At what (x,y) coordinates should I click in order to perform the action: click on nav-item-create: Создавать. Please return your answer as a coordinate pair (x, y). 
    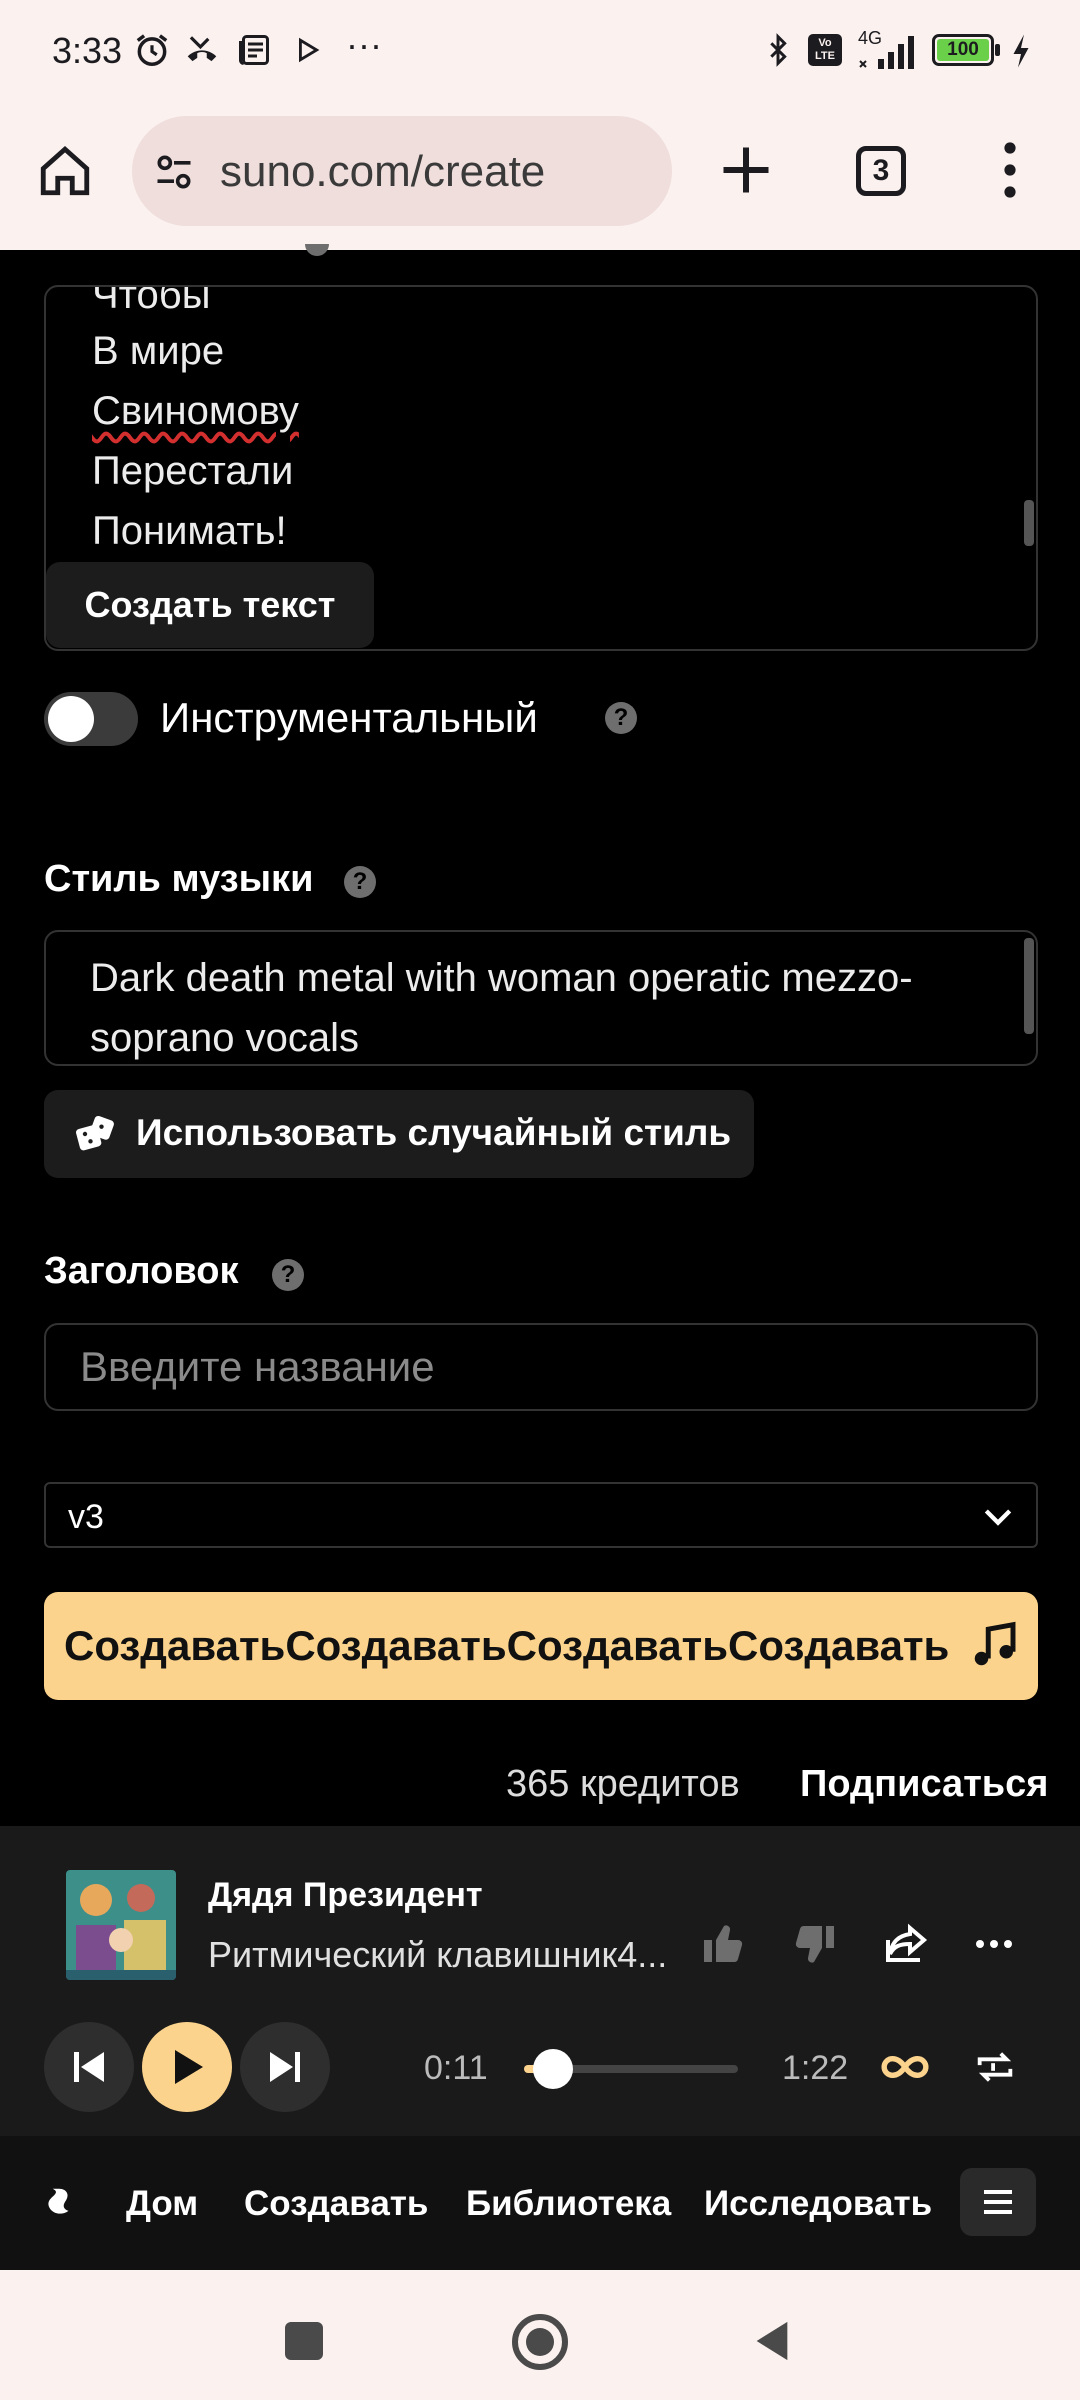
    Looking at the image, I should click on (336, 2204).